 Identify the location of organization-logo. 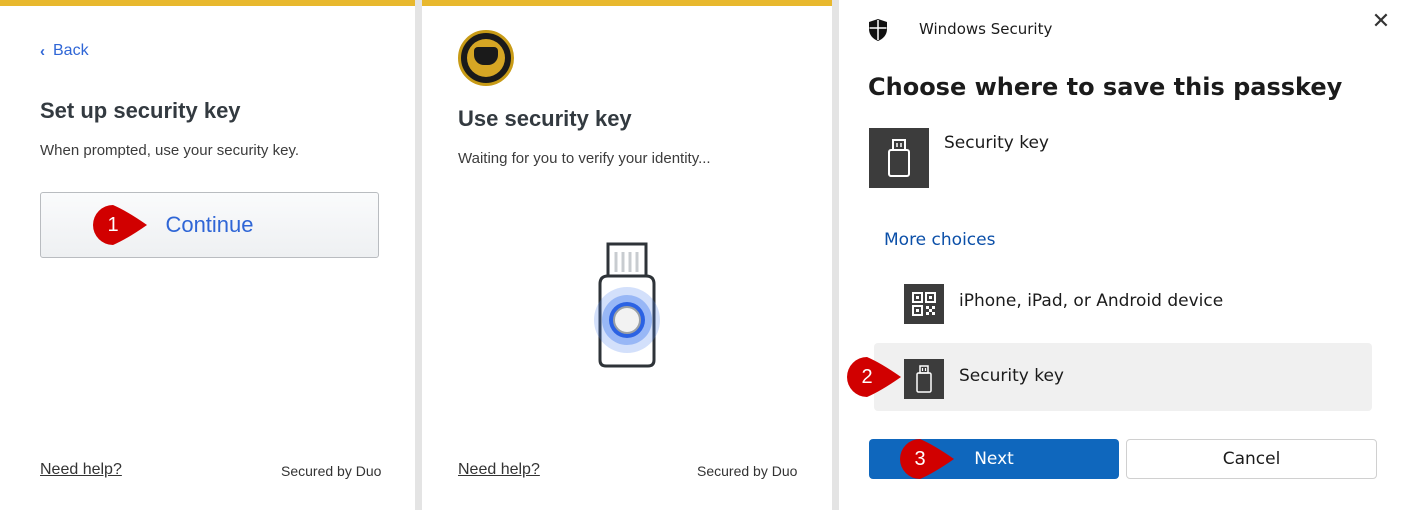
(486, 58).